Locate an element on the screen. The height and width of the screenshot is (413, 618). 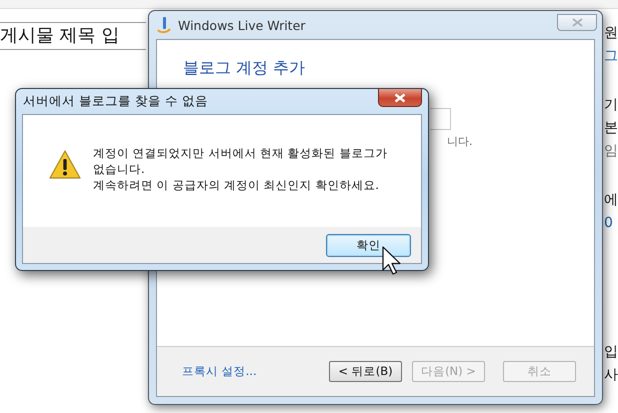
page-heading: 블로그 계정 추가 is located at coordinates (244, 68).